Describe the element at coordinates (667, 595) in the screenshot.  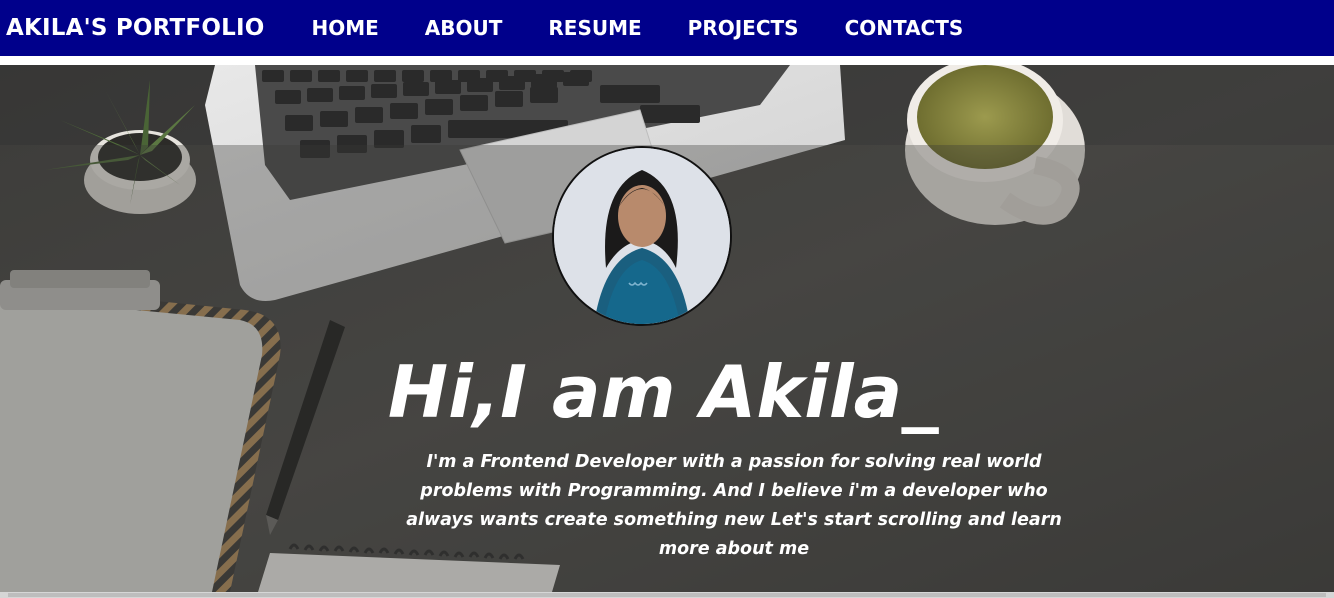
I see `horizontal-scrollbar-thumb` at that location.